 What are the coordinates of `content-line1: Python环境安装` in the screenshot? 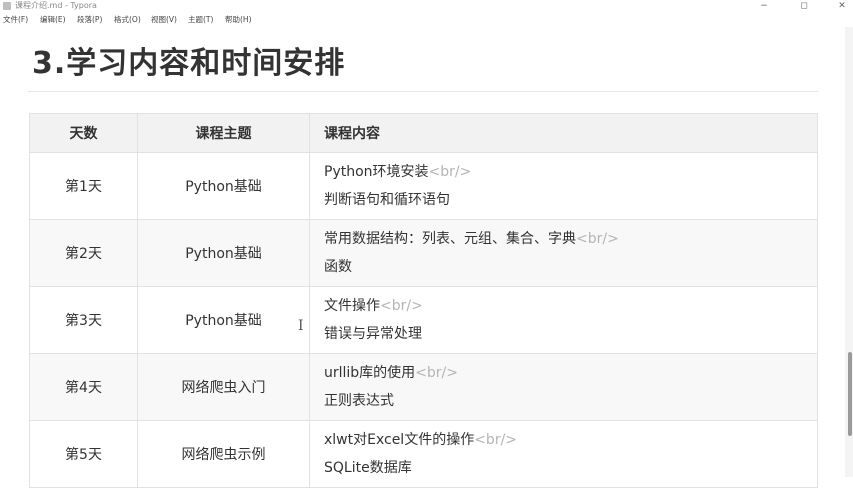 It's located at (376, 172).